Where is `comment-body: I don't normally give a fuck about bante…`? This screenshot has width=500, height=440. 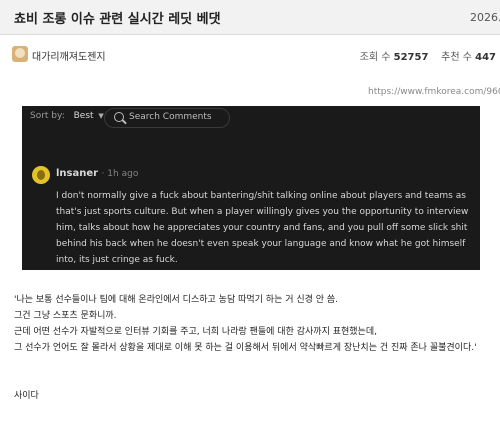
comment-body: I don't normally give a fuck about bante… is located at coordinates (262, 228).